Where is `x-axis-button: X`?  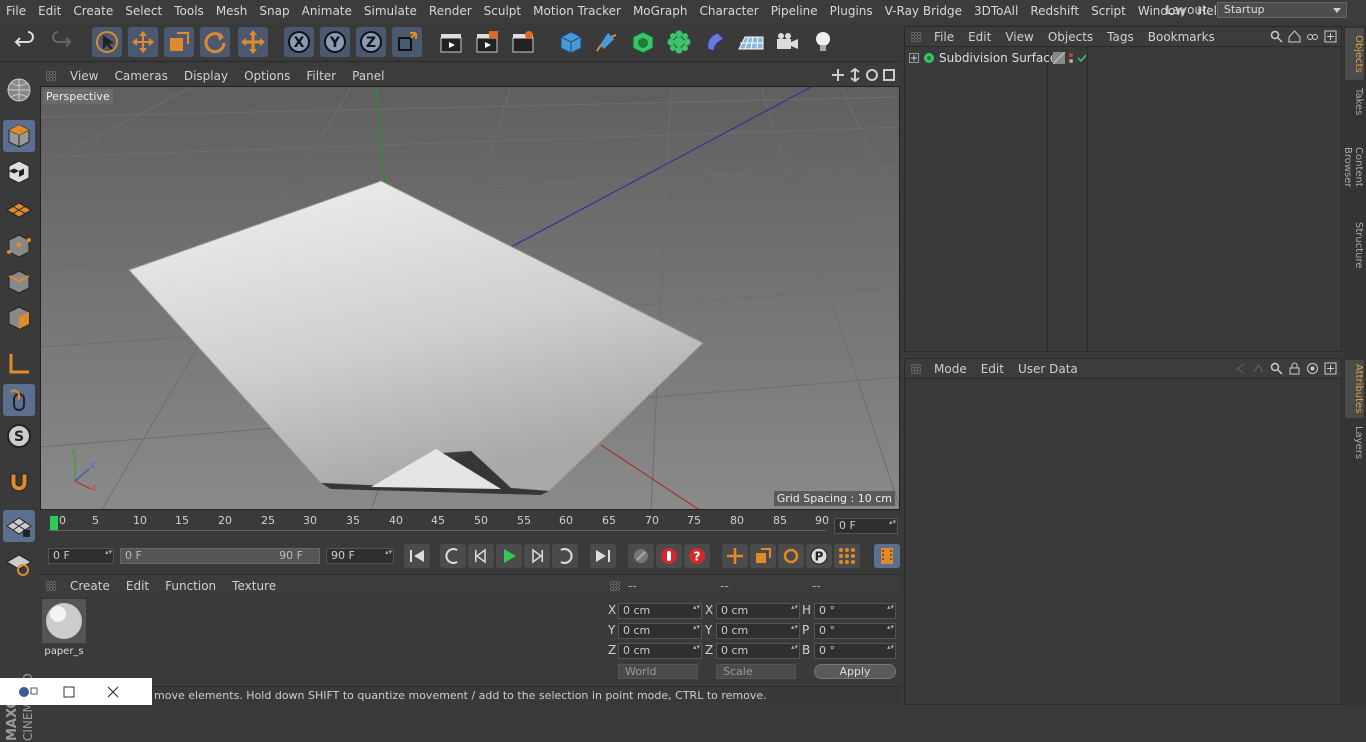
x-axis-button: X is located at coordinates (299, 42).